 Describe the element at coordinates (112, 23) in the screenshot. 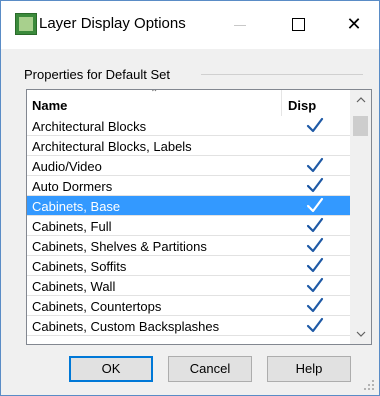

I see `window-title: Layer Display Options` at that location.